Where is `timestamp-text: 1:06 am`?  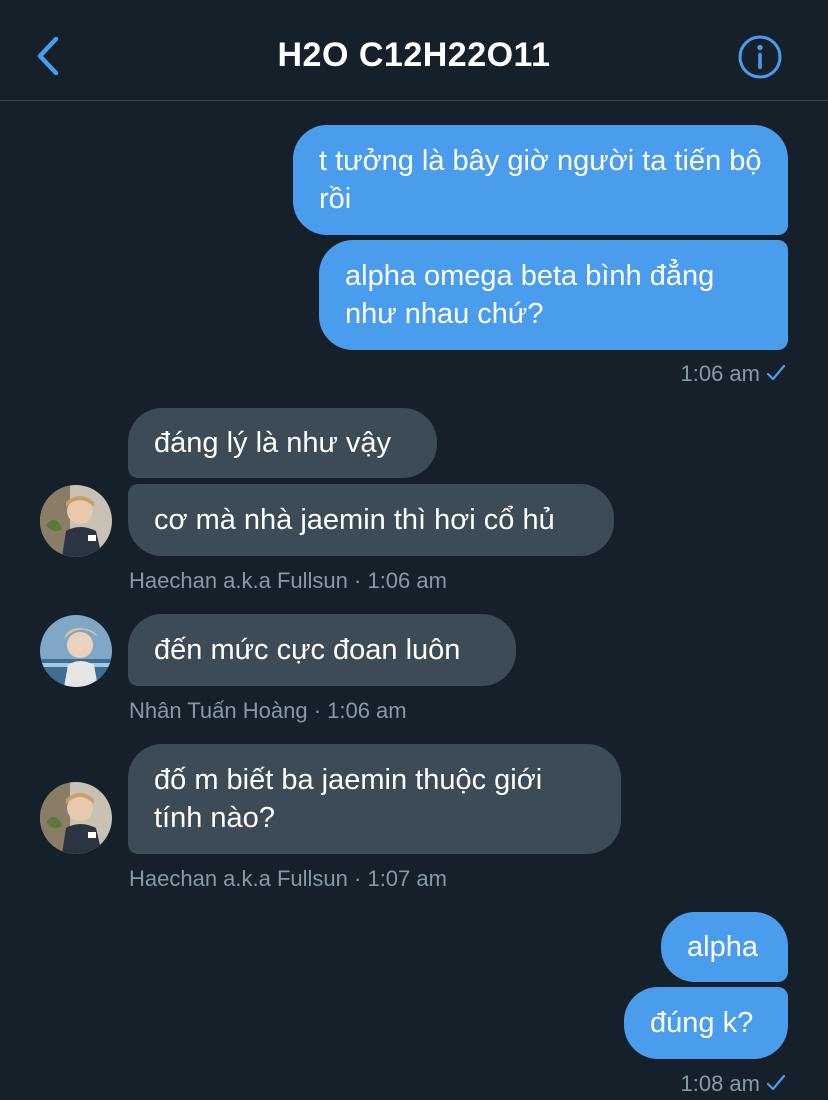
timestamp-text: 1:06 am is located at coordinates (720, 373).